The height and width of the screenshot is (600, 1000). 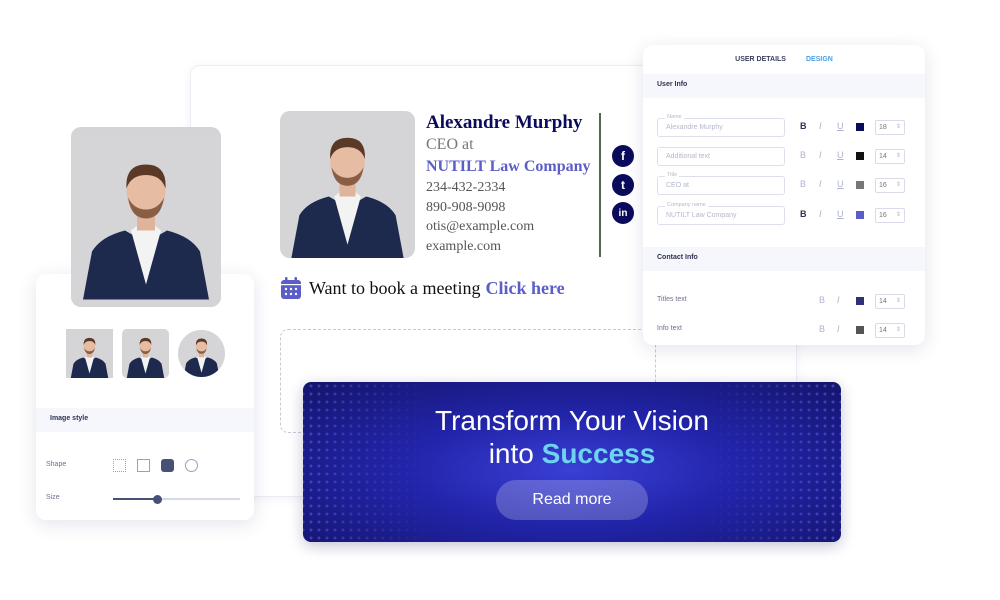 I want to click on field-value: NUTILT Law Company, so click(x=701, y=215).